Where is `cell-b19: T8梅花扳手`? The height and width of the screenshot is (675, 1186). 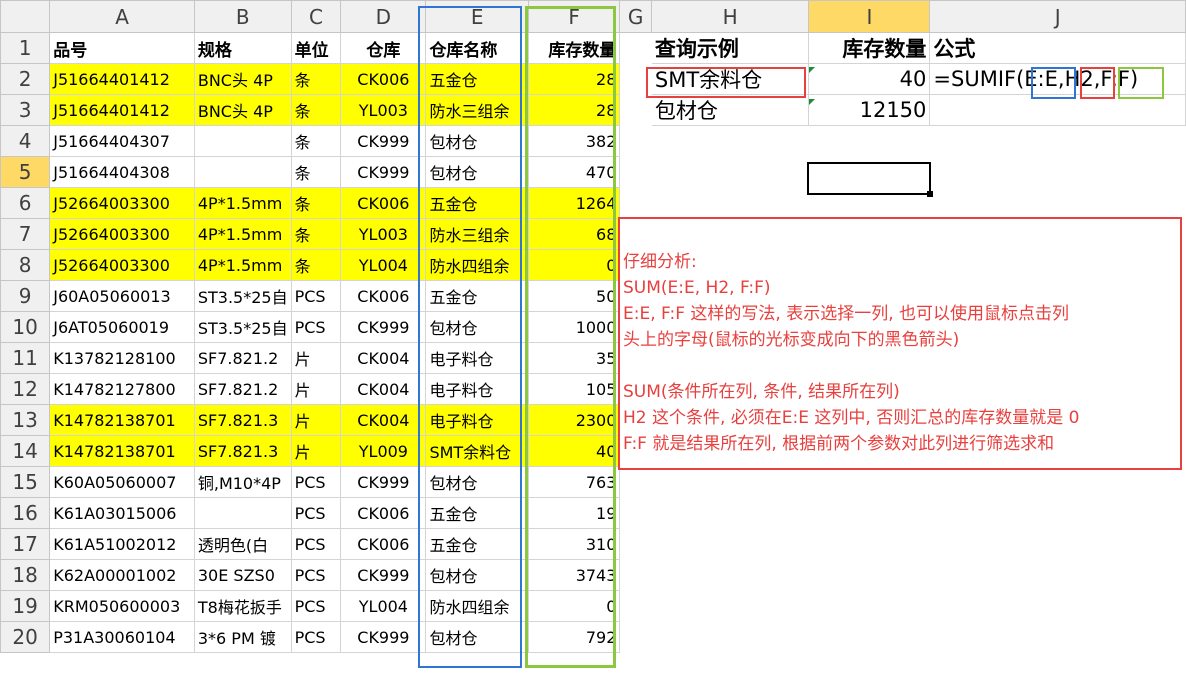
cell-b19: T8梅花扳手 is located at coordinates (242, 606).